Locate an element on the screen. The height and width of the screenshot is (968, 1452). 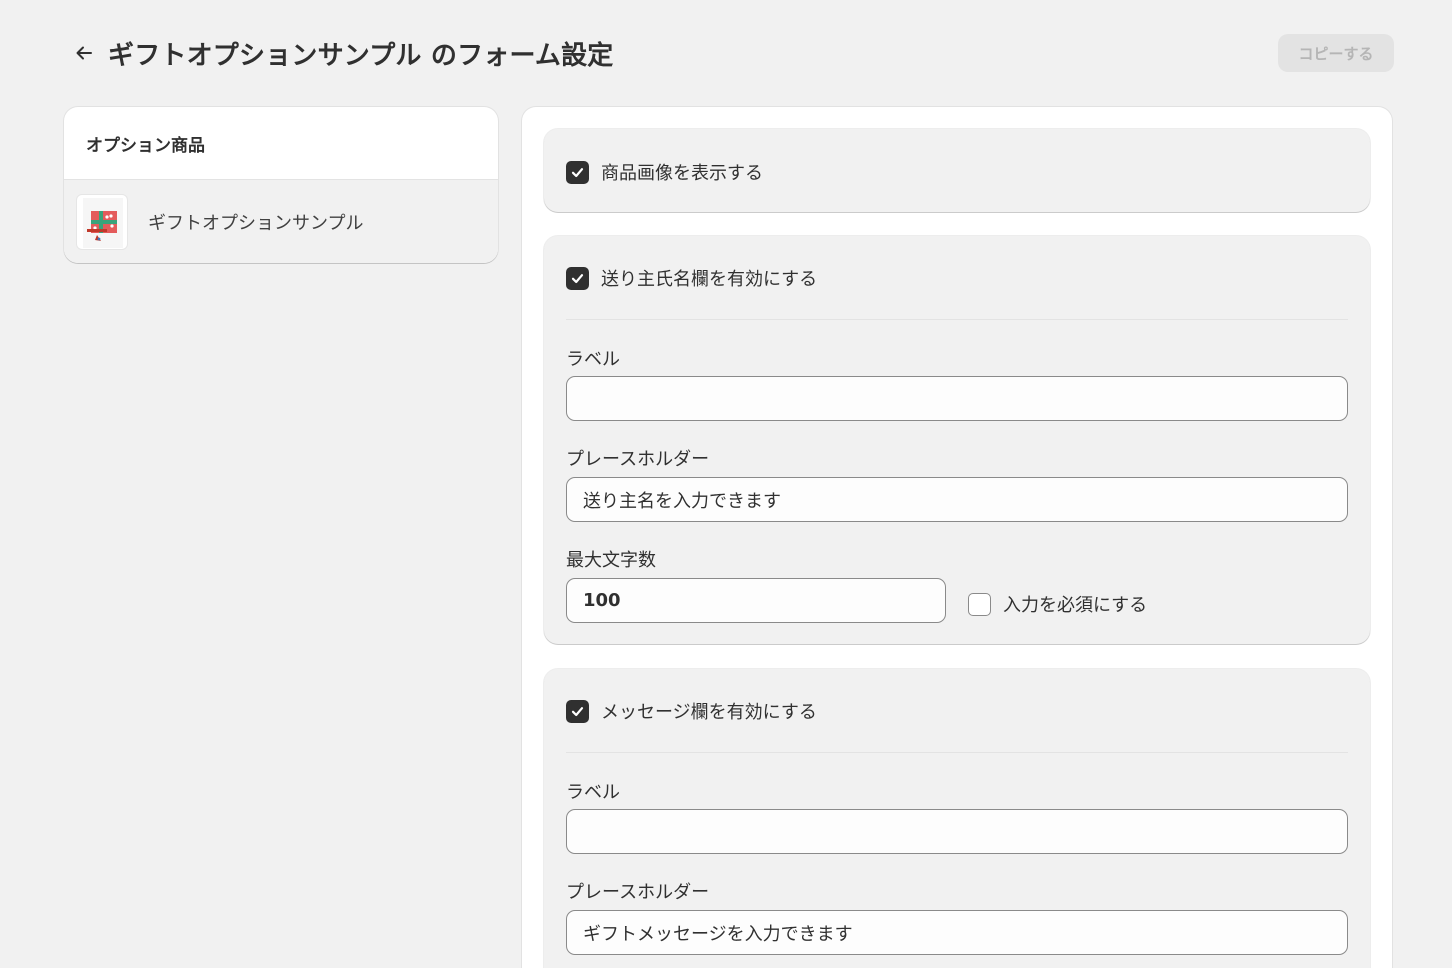
message-placeholder-field-label: プレースホルダー is located at coordinates (638, 892).